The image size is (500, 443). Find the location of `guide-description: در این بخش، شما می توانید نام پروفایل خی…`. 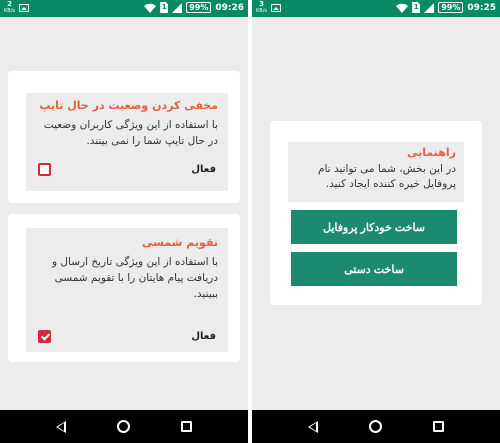

guide-description: در این بخش، شما می توانید نام پروفایل خی… is located at coordinates (386, 176).